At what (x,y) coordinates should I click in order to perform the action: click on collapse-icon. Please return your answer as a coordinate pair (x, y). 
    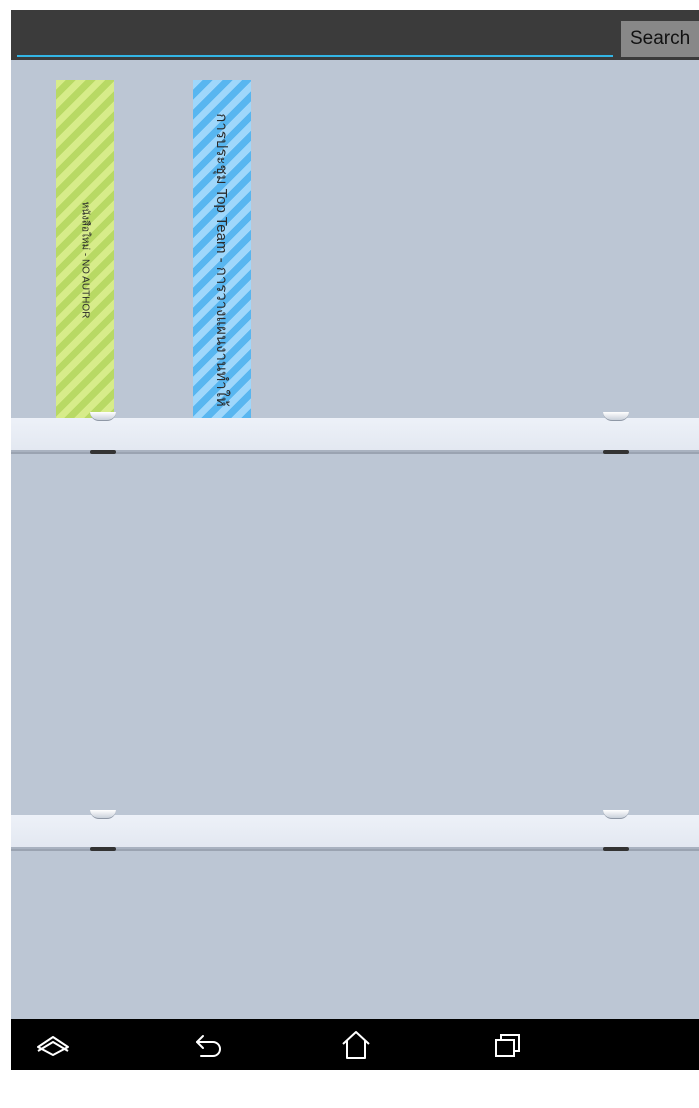
    Looking at the image, I should click on (53, 1046).